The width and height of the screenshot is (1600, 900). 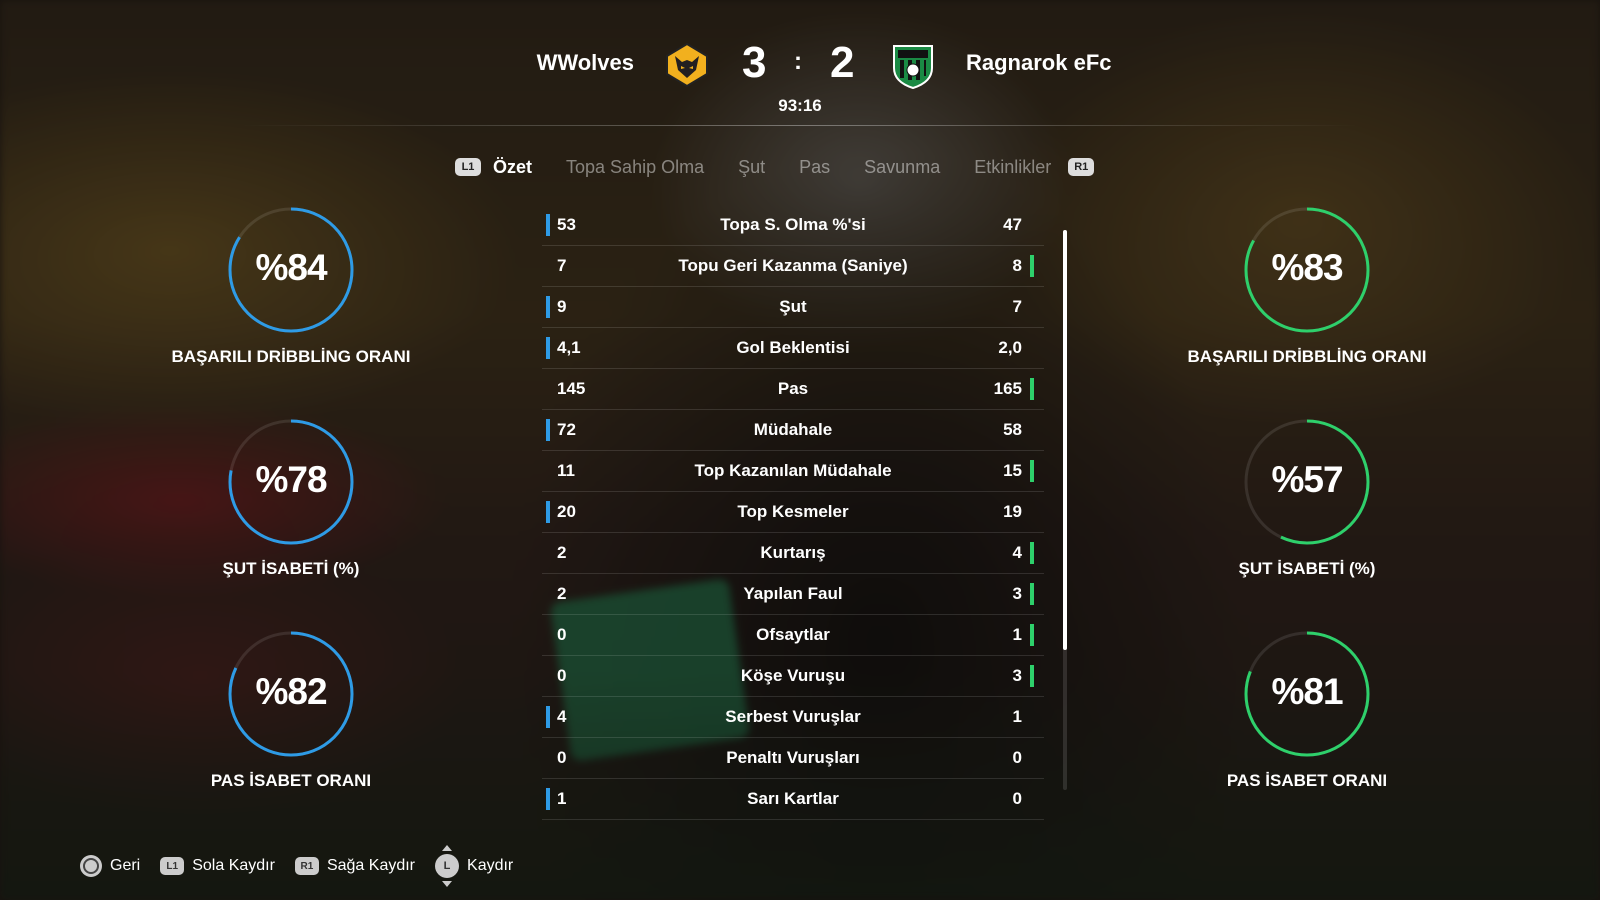 I want to click on stat-row: 2 Kurtarış 4, so click(x=793, y=553).